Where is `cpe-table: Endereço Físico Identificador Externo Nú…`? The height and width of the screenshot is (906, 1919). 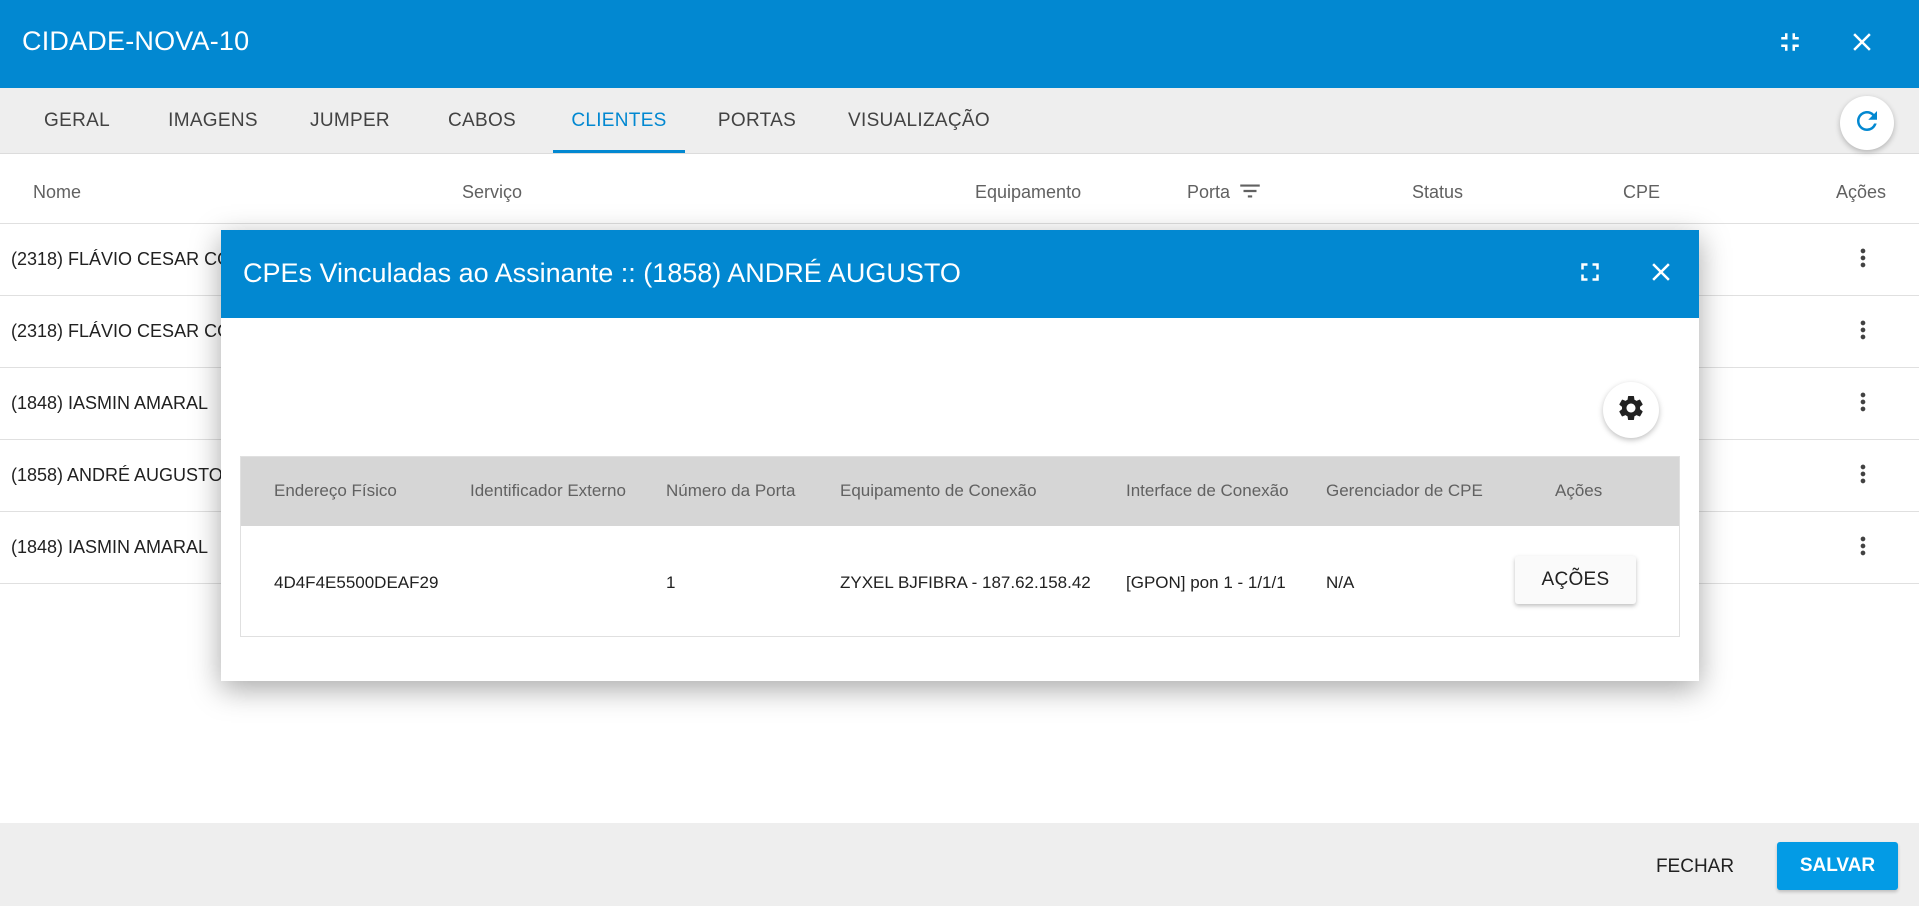
cpe-table: Endereço Físico Identificador Externo Nú… is located at coordinates (960, 546).